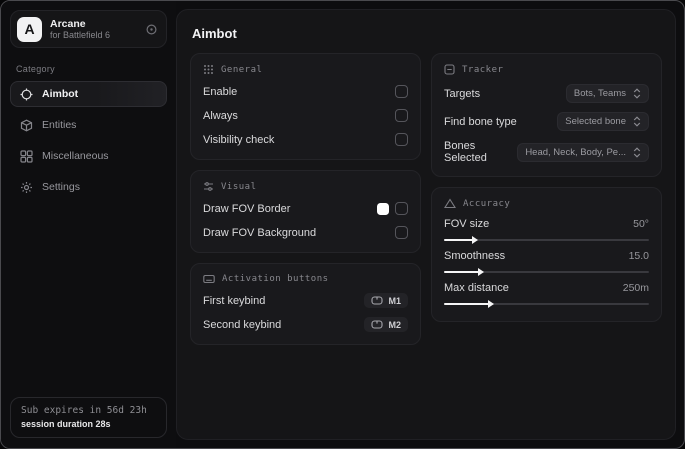 The image size is (685, 449). Describe the element at coordinates (59, 125) in the screenshot. I see `sidebar-item-label: Entities` at that location.